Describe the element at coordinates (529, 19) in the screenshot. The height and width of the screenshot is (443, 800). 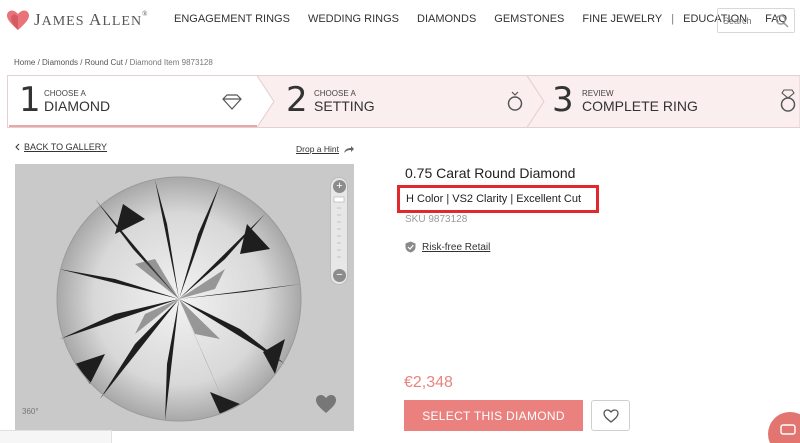
I see `nav-gemstones: GEMSTONES` at that location.